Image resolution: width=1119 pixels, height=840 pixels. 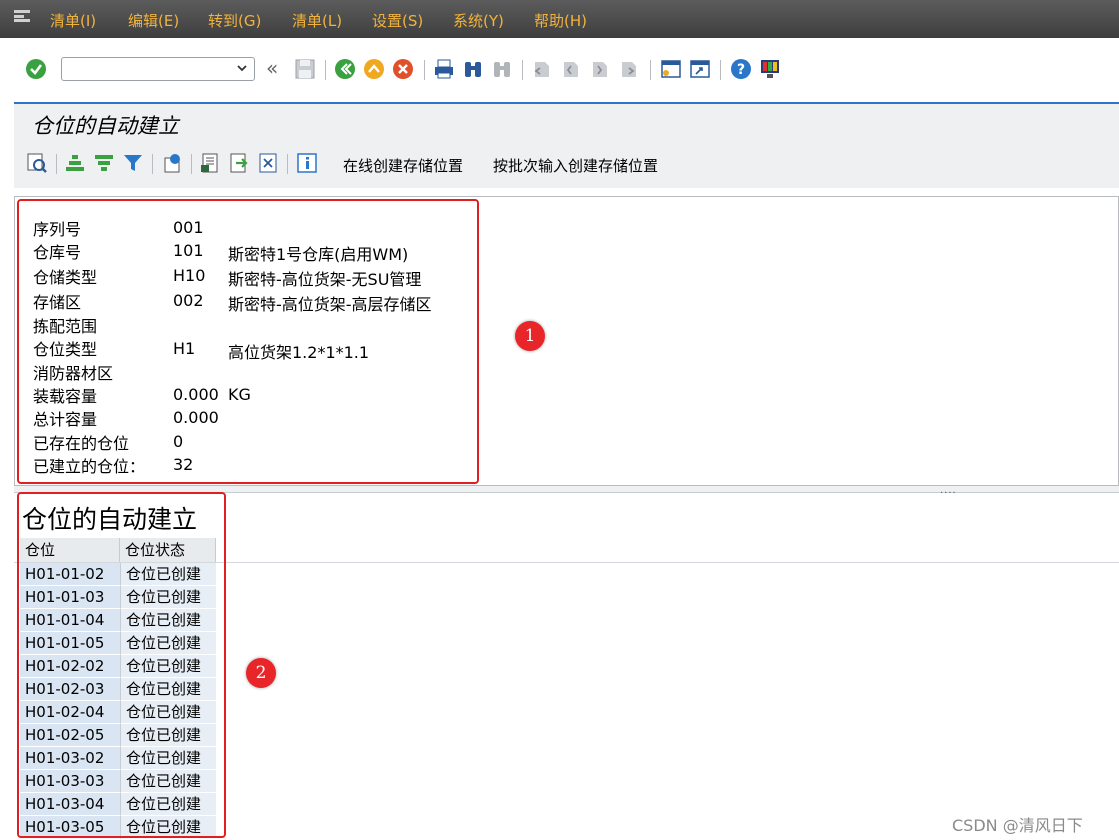 What do you see at coordinates (566, 122) in the screenshot?
I see `title-bar: 仓位的自动建立` at bounding box center [566, 122].